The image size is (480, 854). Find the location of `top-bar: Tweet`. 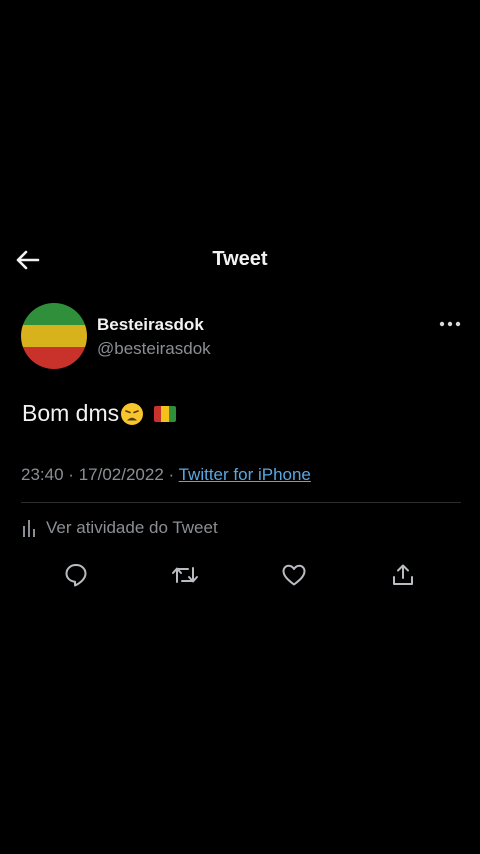

top-bar: Tweet is located at coordinates (240, 260).